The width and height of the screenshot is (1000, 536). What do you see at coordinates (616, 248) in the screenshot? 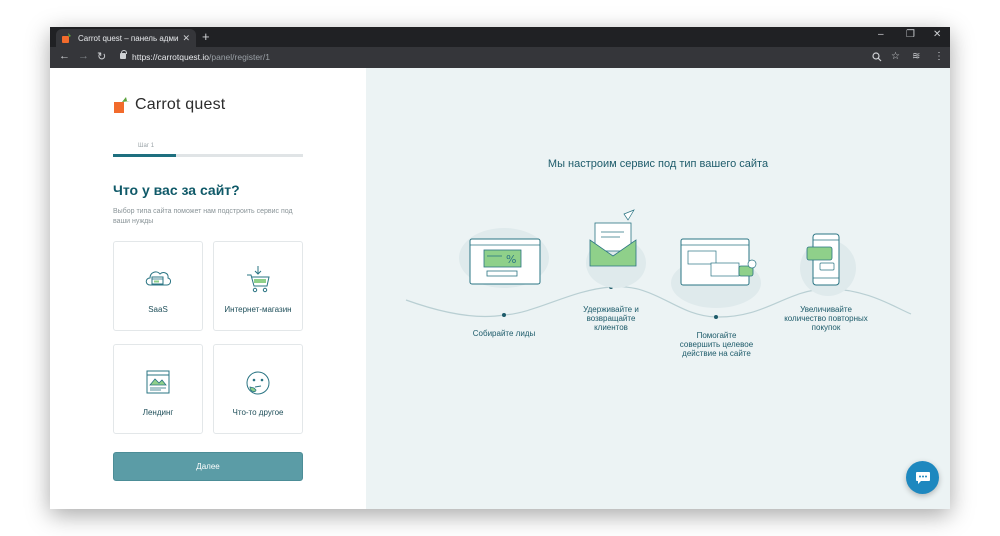
I see `email-envelope-illustration` at bounding box center [616, 248].